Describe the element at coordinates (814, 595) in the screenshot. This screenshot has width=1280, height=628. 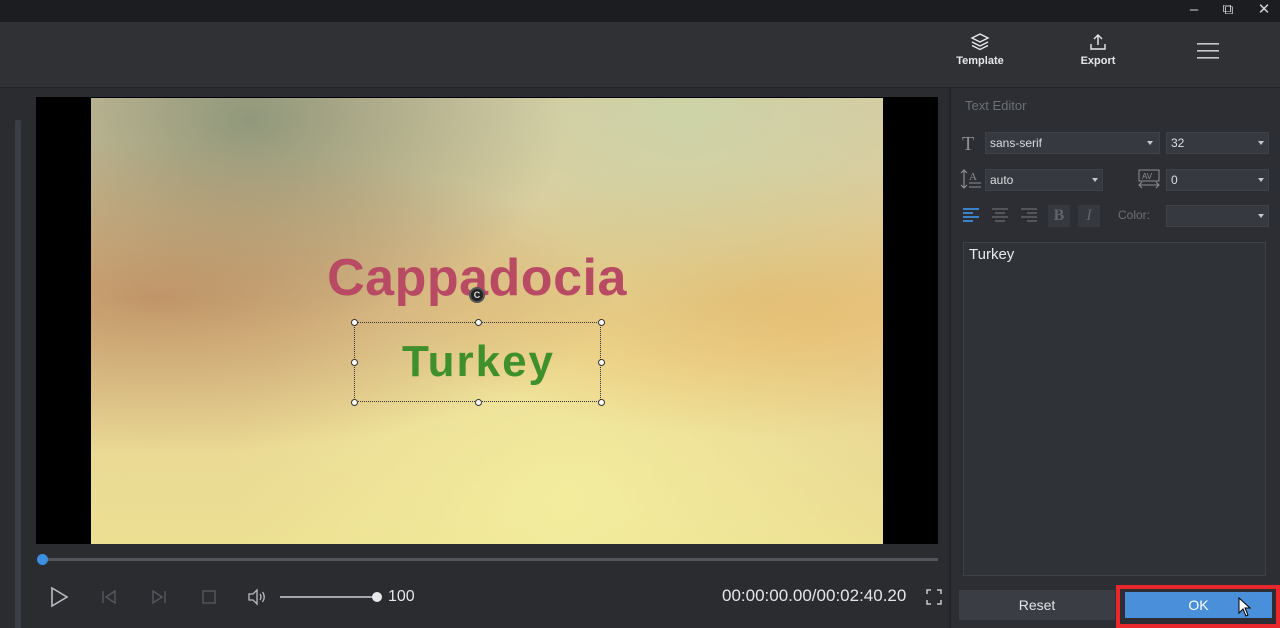
I see `timecode: 00:00:00.00/00:02:40.20` at that location.